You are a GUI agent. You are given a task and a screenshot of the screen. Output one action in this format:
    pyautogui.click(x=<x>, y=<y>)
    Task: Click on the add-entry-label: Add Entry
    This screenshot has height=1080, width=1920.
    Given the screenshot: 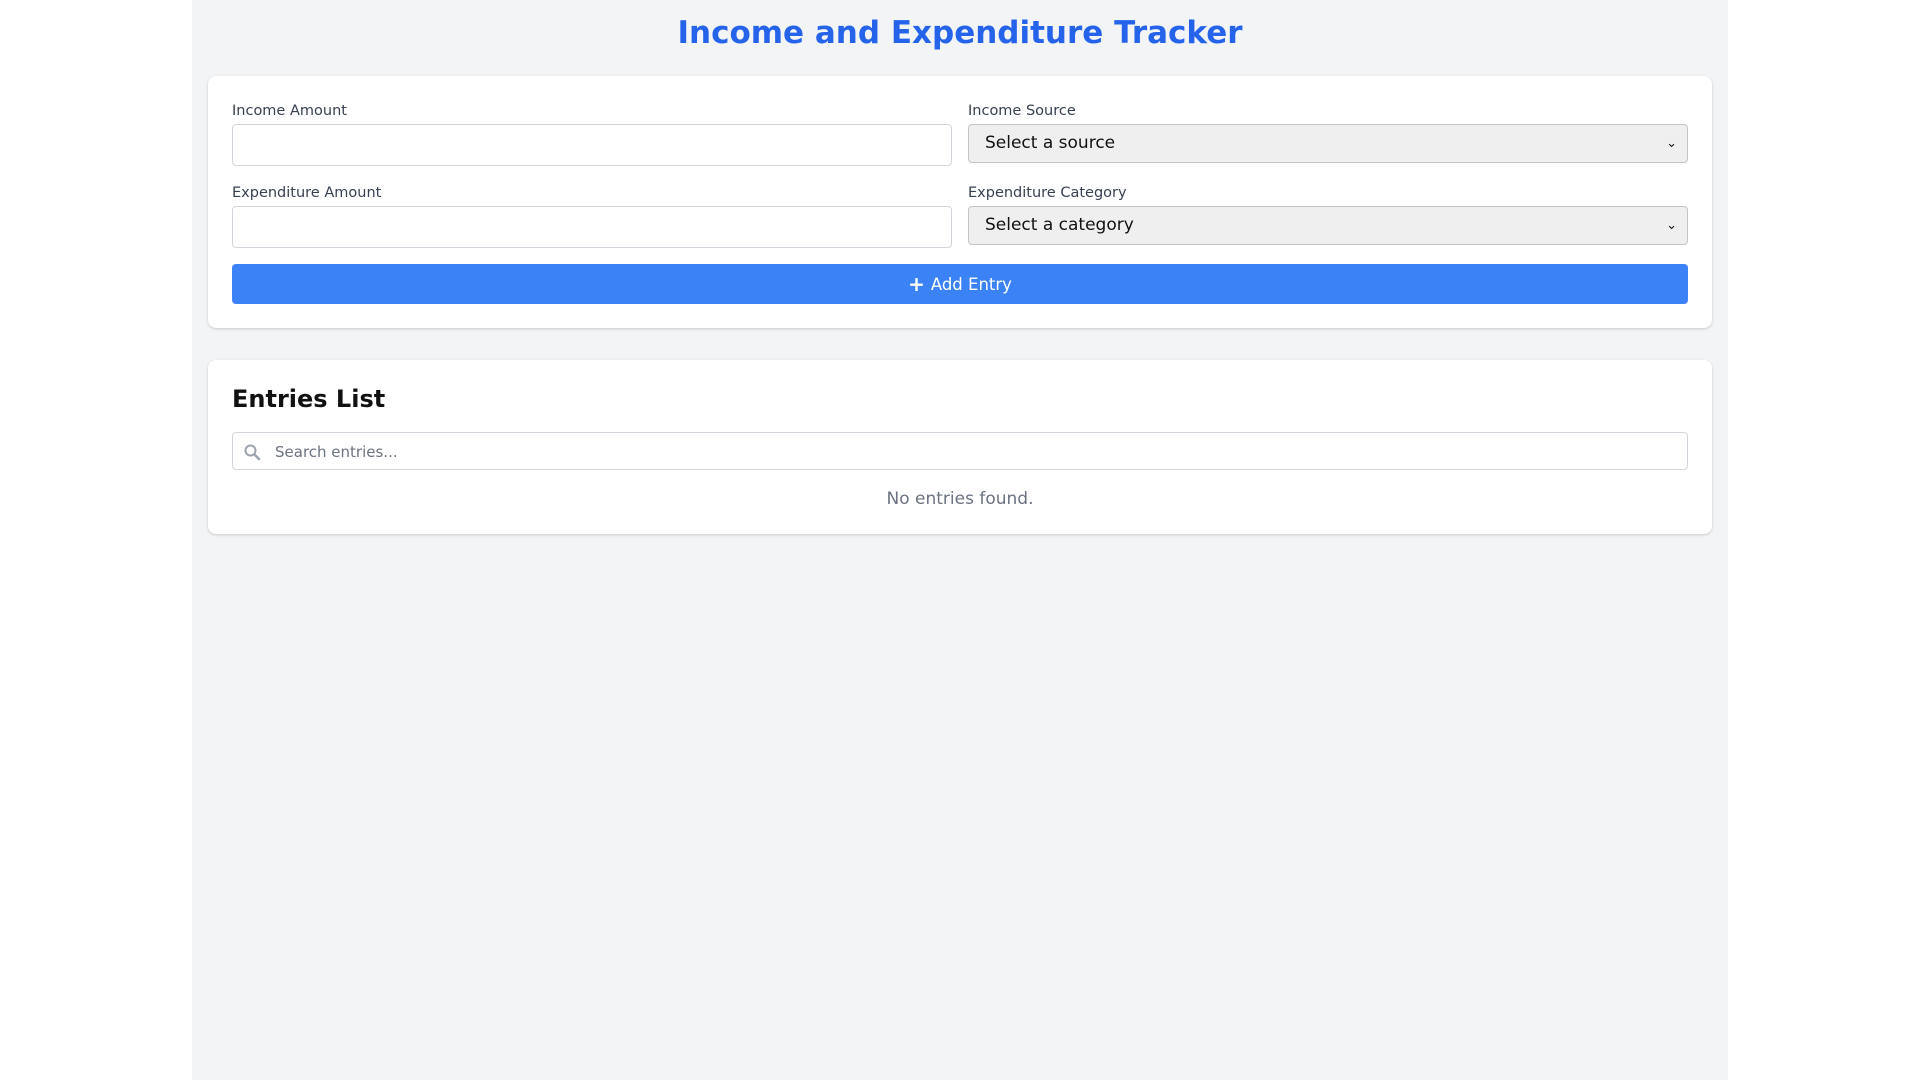 What is the action you would take?
    pyautogui.click(x=971, y=284)
    